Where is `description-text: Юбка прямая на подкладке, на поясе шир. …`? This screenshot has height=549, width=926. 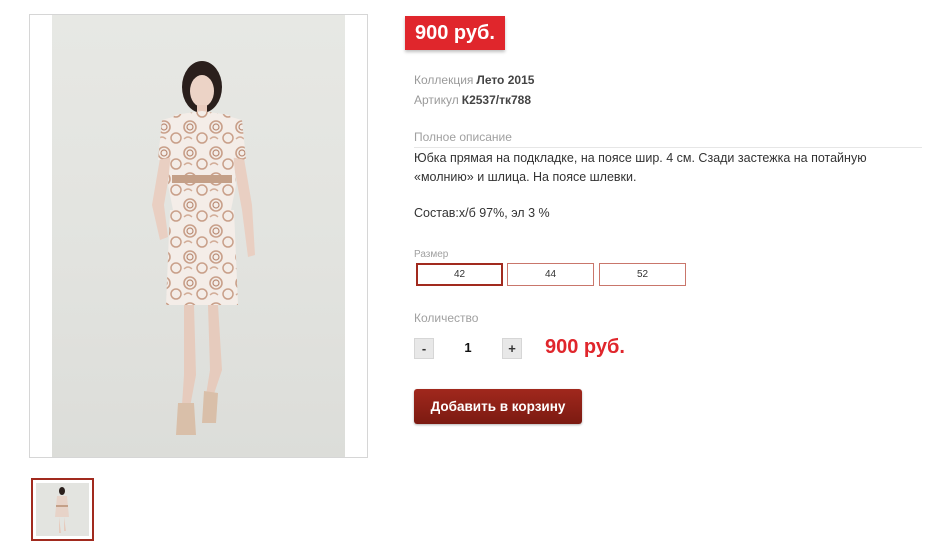 description-text: Юбка прямая на подкладке, на поясе шир. … is located at coordinates (640, 167).